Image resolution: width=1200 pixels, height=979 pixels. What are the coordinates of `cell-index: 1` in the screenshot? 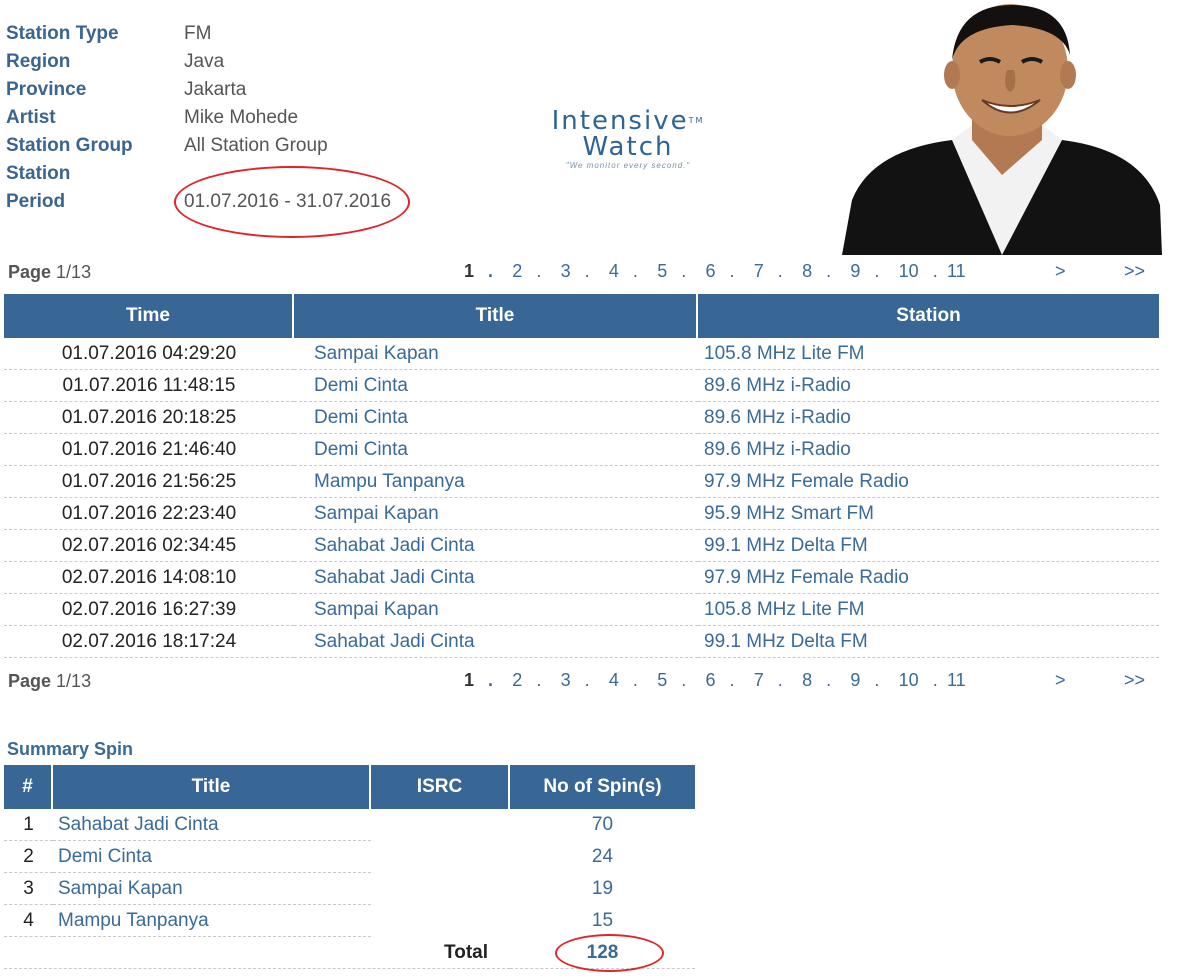 It's located at (28, 825).